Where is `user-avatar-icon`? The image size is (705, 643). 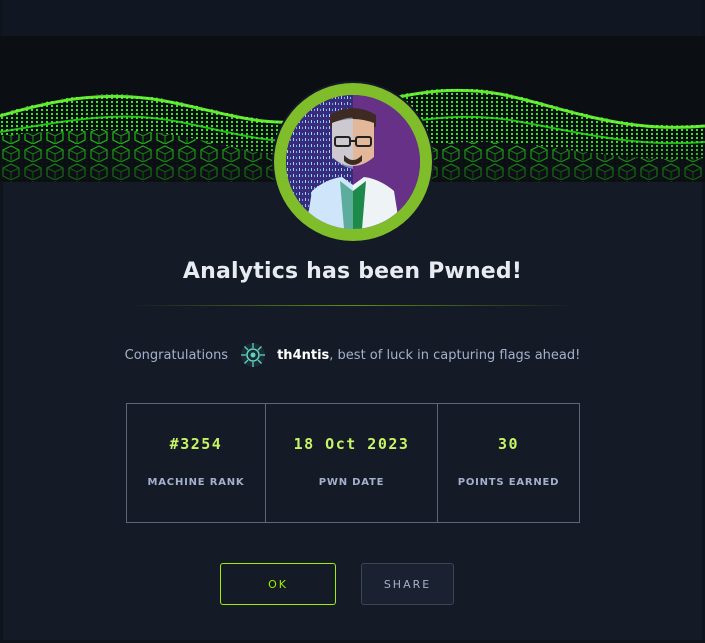 user-avatar-icon is located at coordinates (253, 355).